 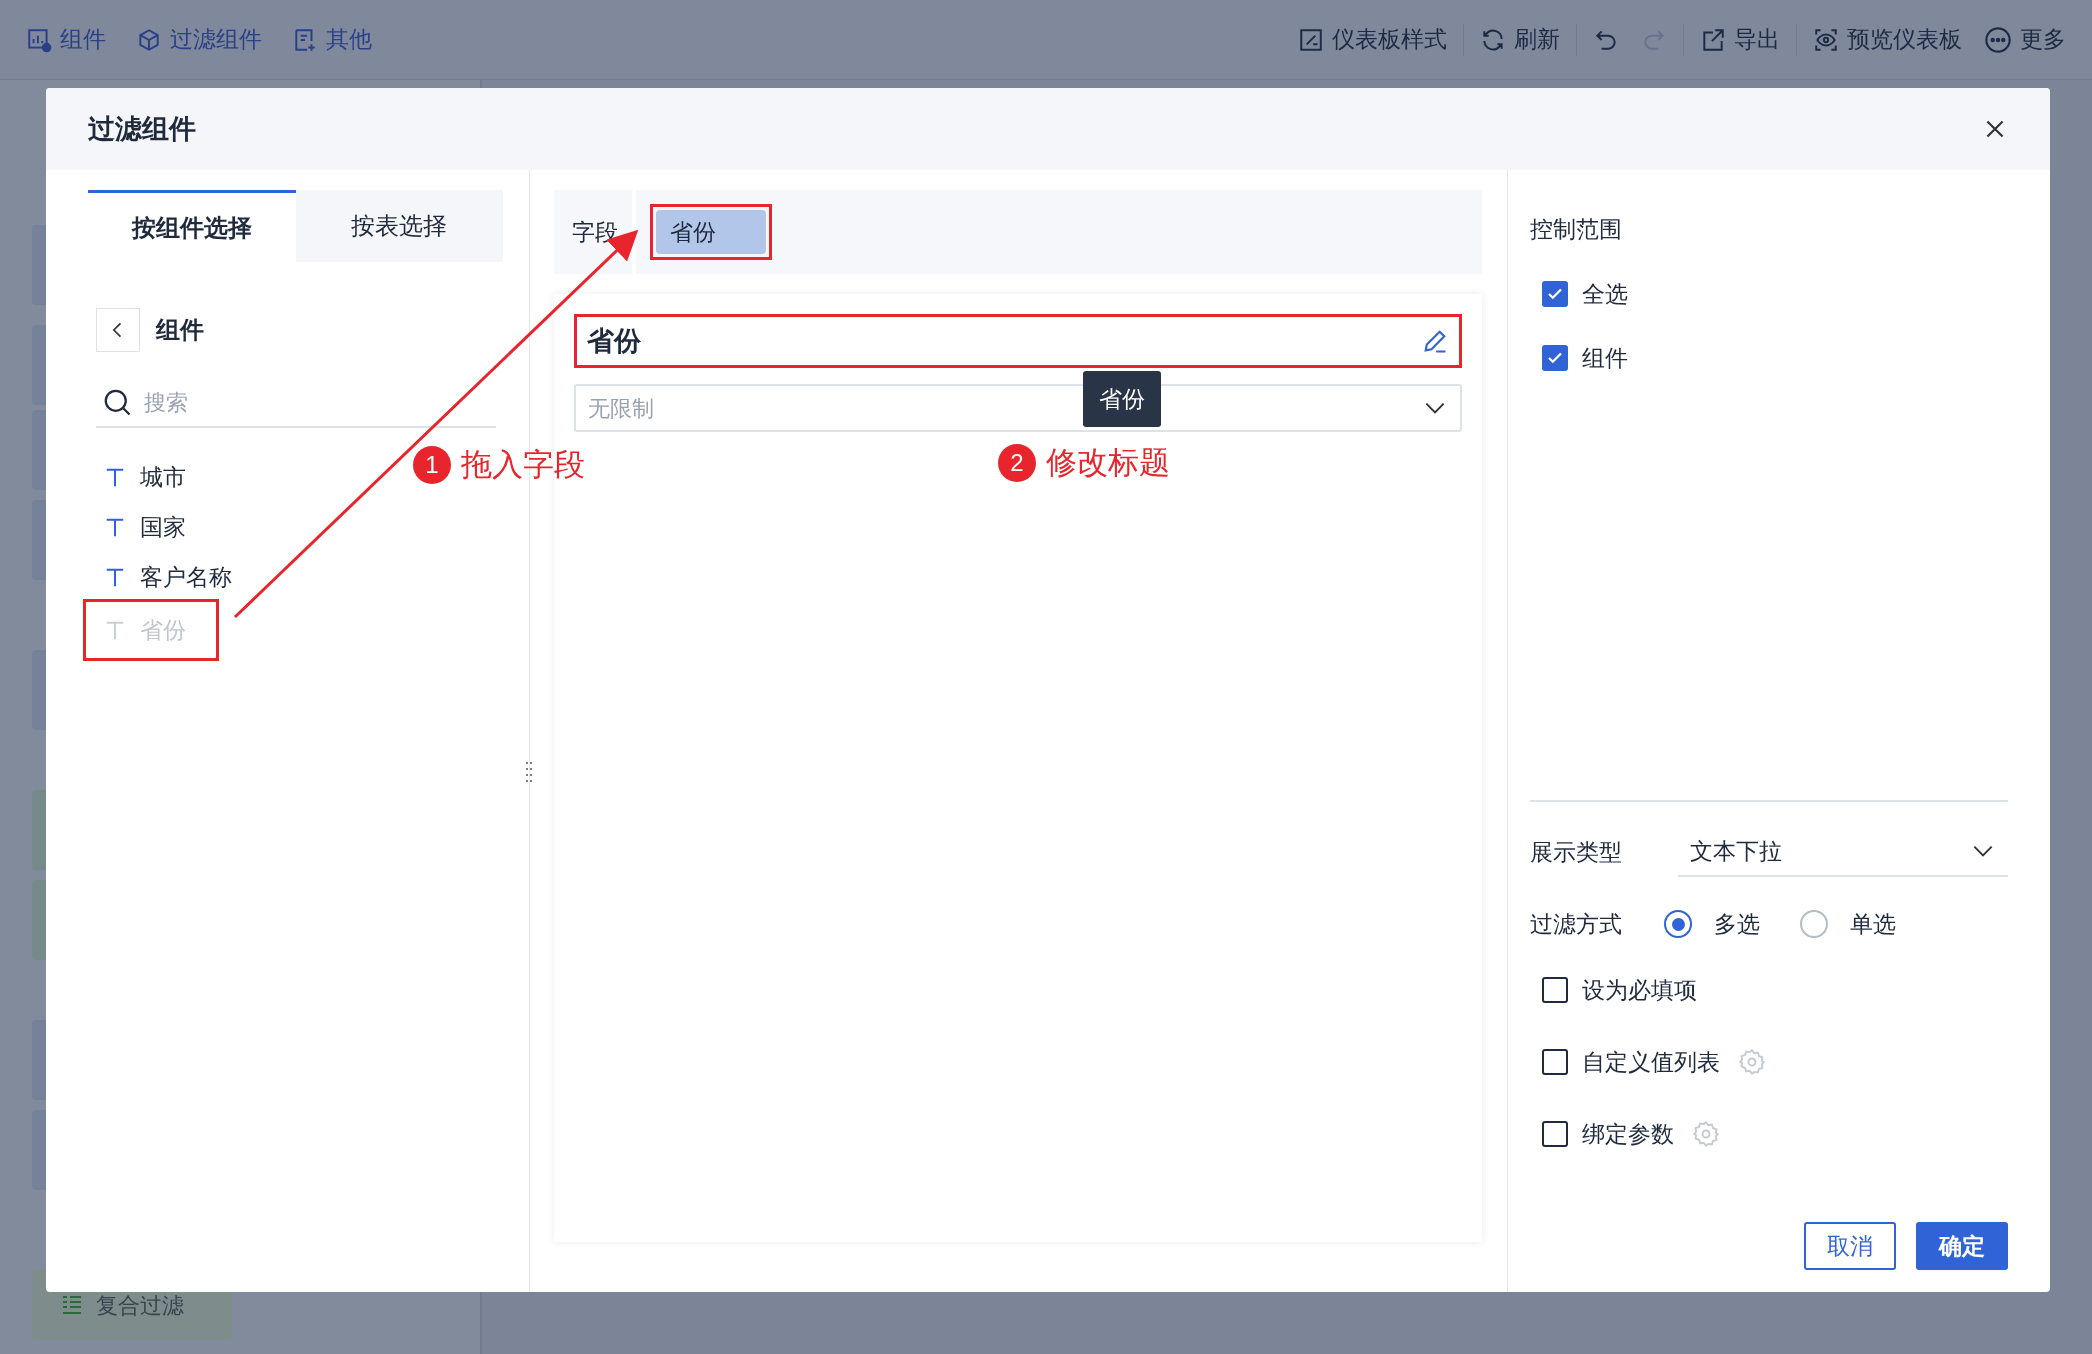 I want to click on chart-add-icon, so click(x=39, y=39).